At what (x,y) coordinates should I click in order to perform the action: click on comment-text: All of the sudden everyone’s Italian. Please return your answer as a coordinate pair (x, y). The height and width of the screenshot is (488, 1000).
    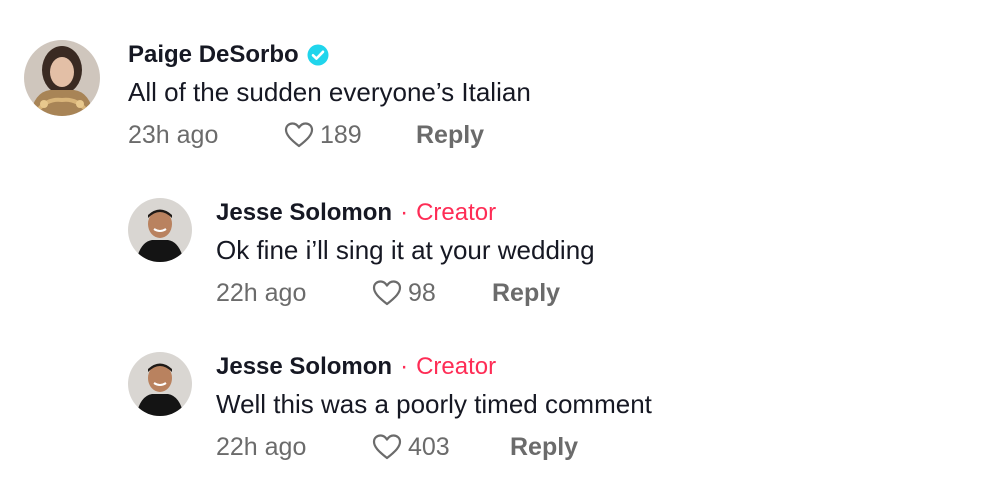
    Looking at the image, I should click on (329, 92).